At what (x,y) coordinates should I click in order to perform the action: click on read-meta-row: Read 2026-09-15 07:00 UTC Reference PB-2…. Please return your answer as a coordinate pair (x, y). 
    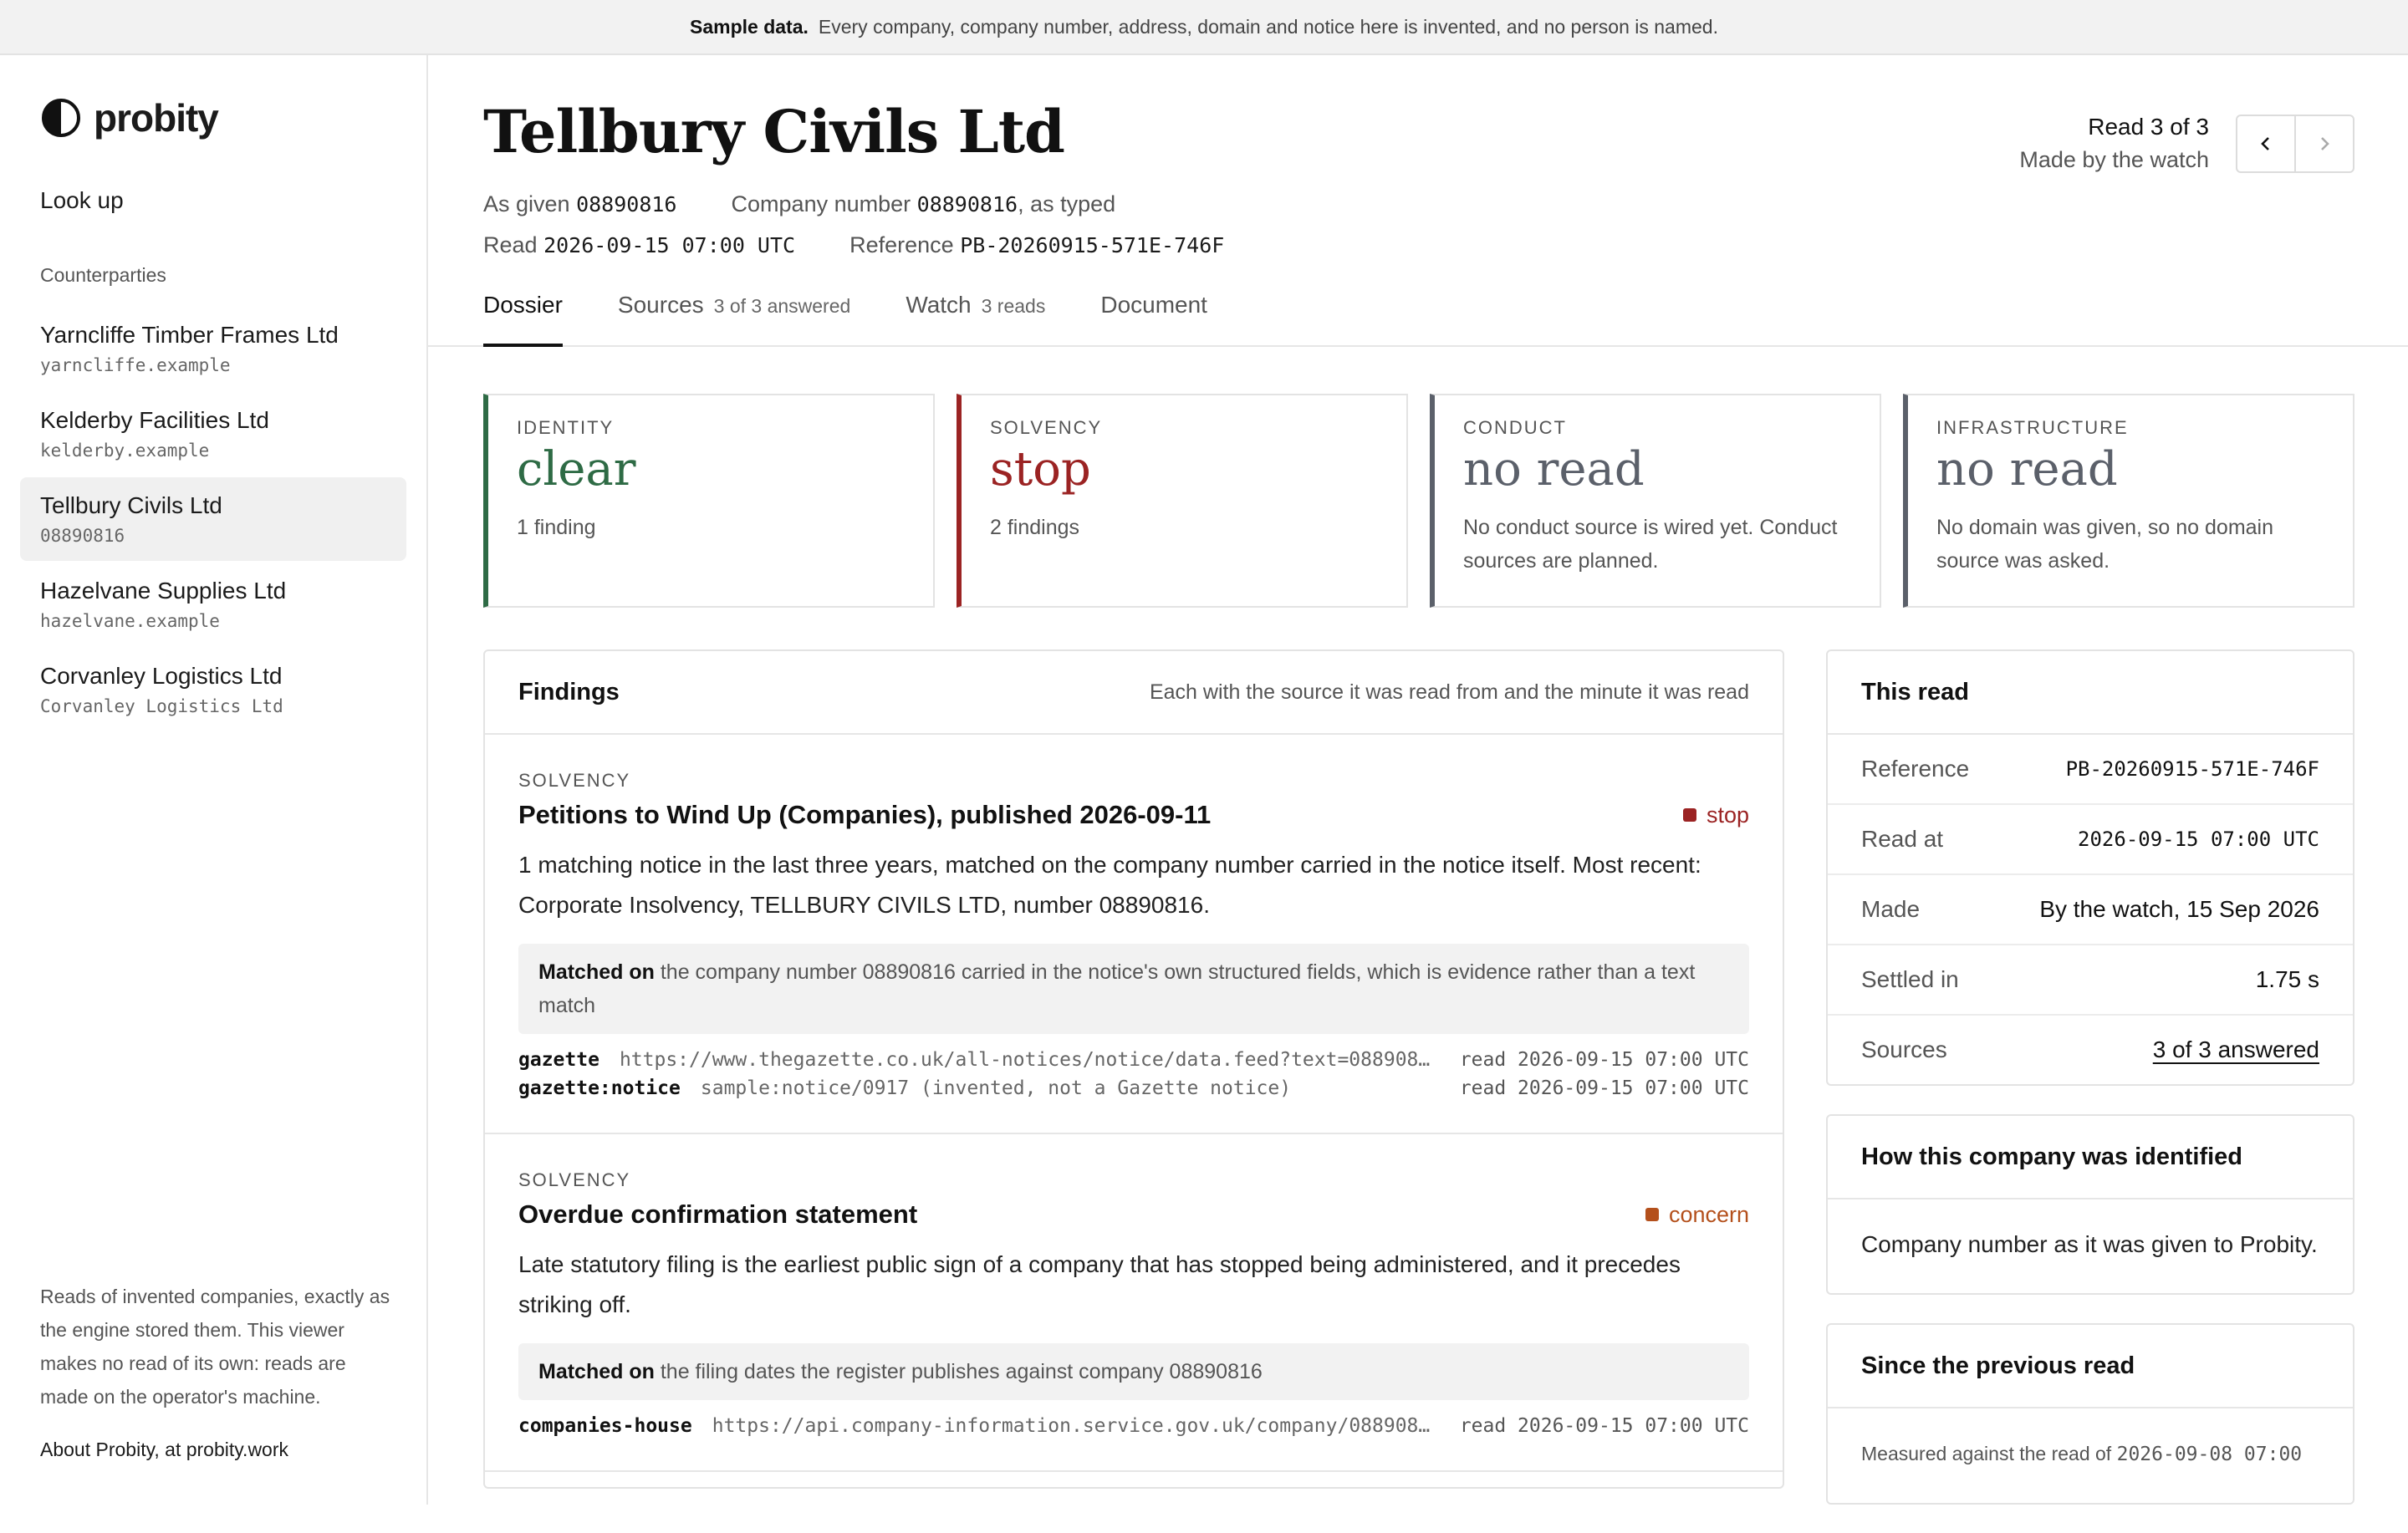
    Looking at the image, I should click on (1418, 245).